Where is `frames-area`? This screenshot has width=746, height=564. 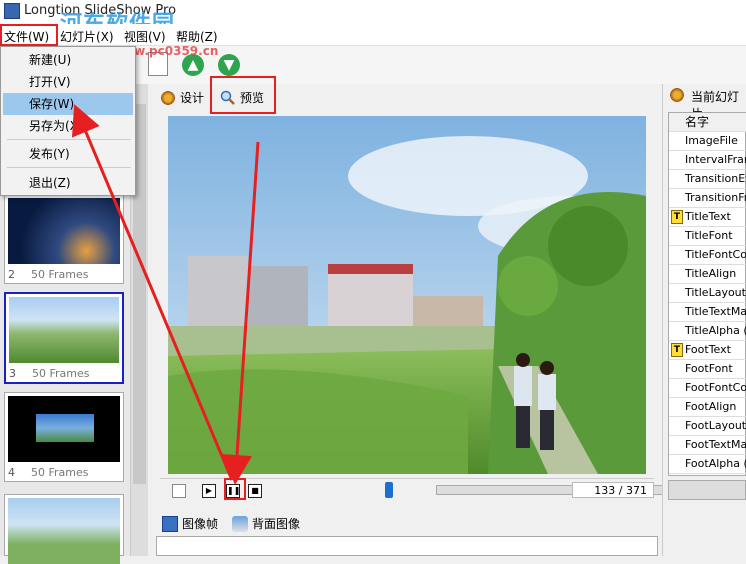
frames-area is located at coordinates (407, 546).